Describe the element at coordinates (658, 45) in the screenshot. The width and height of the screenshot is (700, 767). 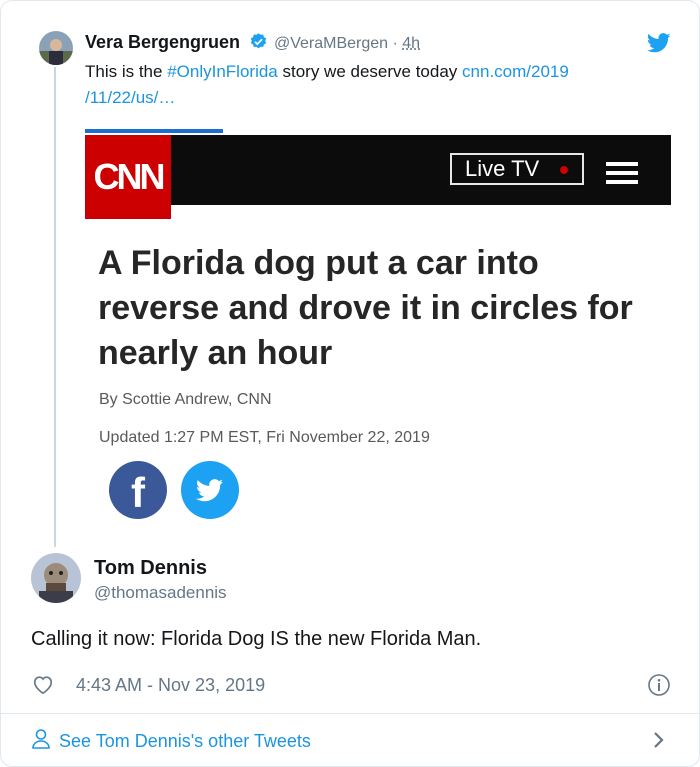
I see `twitter-bird-icon` at that location.